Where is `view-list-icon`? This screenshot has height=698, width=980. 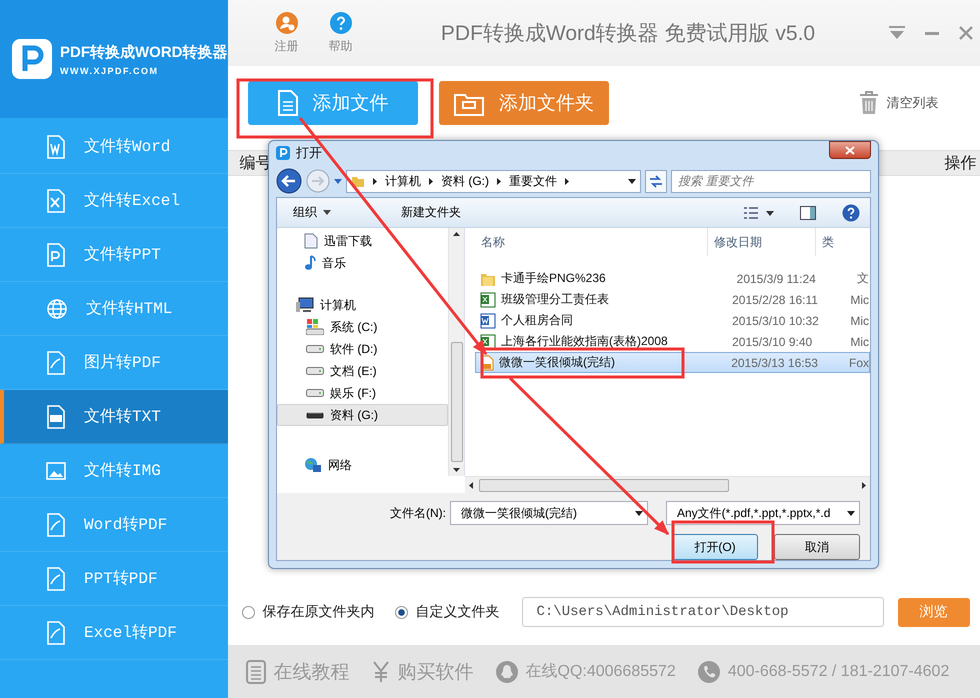
view-list-icon is located at coordinates (759, 212).